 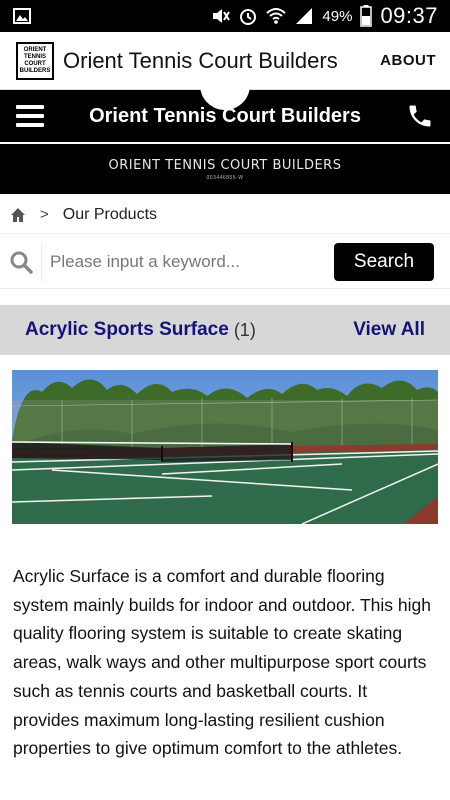 I want to click on breadcrumb-current: Our Products, so click(x=110, y=215).